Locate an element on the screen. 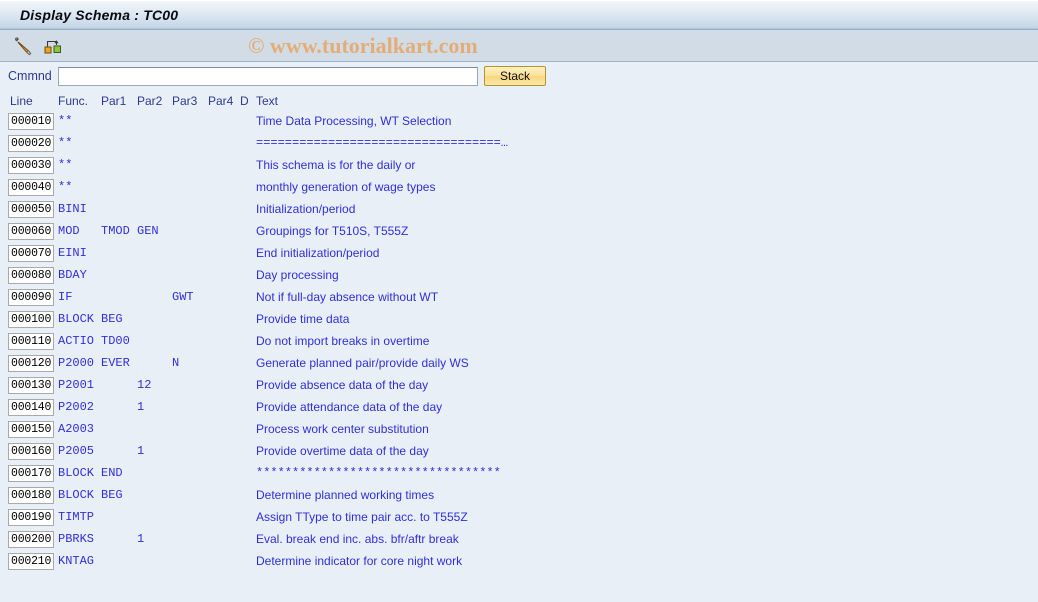 This screenshot has height=602, width=1038. row-func-cell: P2000 is located at coordinates (79, 363).